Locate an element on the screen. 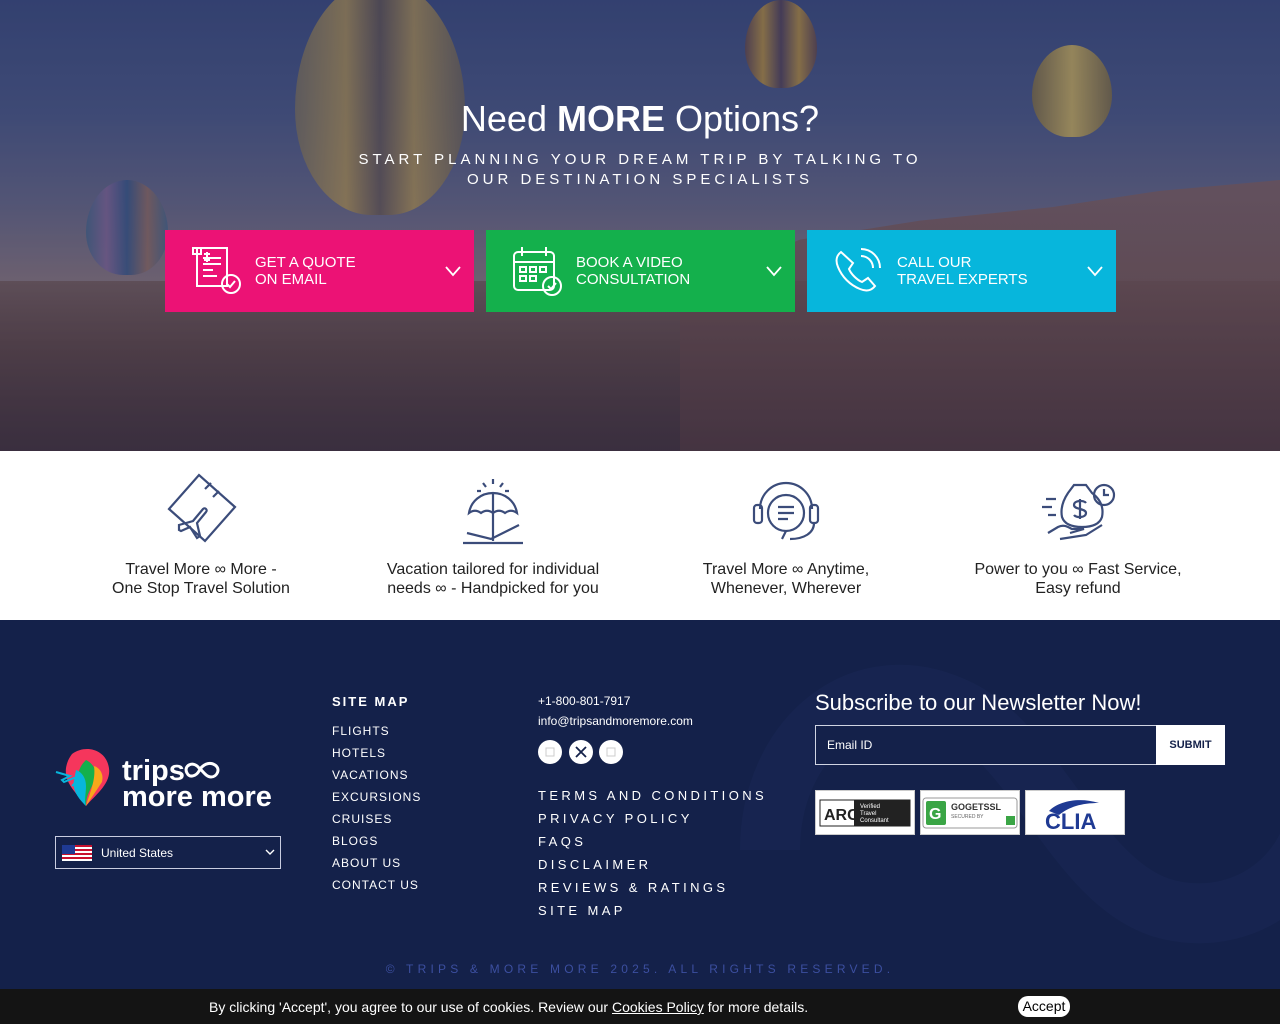 The width and height of the screenshot is (1280, 1024). feature-fast-service: Power to you ∞ Fast Service, Easy refund is located at coordinates (1078, 534).